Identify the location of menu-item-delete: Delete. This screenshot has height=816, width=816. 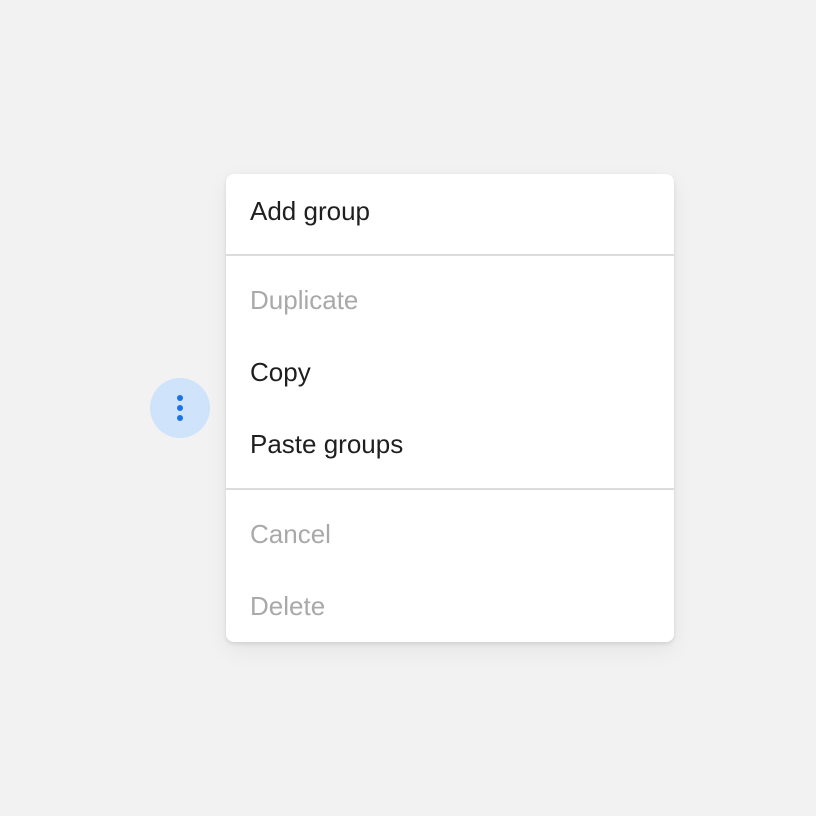
(450, 606).